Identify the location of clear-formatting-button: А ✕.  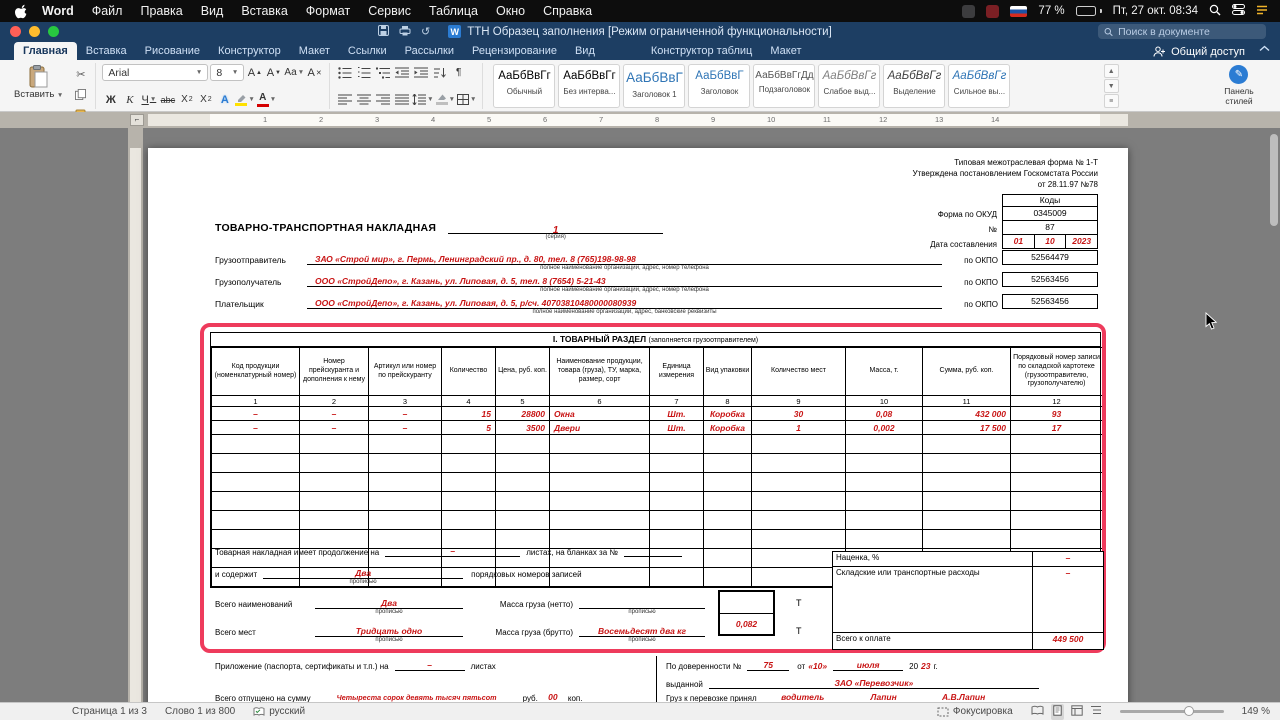
(314, 72).